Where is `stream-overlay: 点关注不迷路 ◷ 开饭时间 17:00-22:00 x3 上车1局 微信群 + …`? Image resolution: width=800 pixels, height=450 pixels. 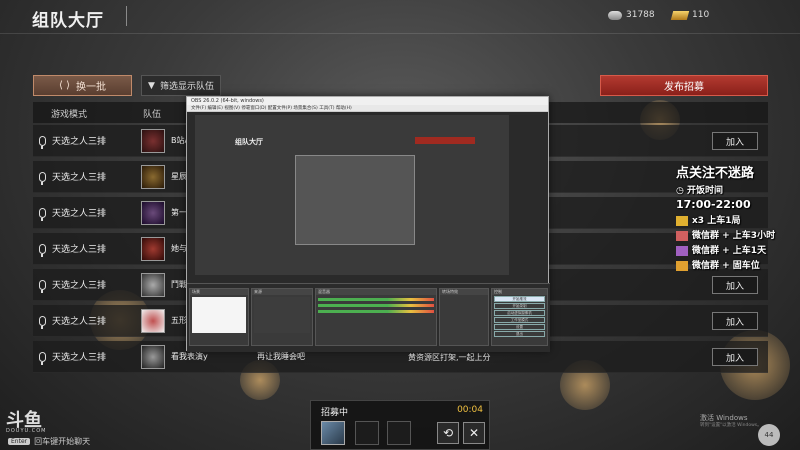 stream-overlay: 点关注不迷路 ◷ 开饭时间 17:00-22:00 x3 上车1局 微信群 + … is located at coordinates (738, 217).